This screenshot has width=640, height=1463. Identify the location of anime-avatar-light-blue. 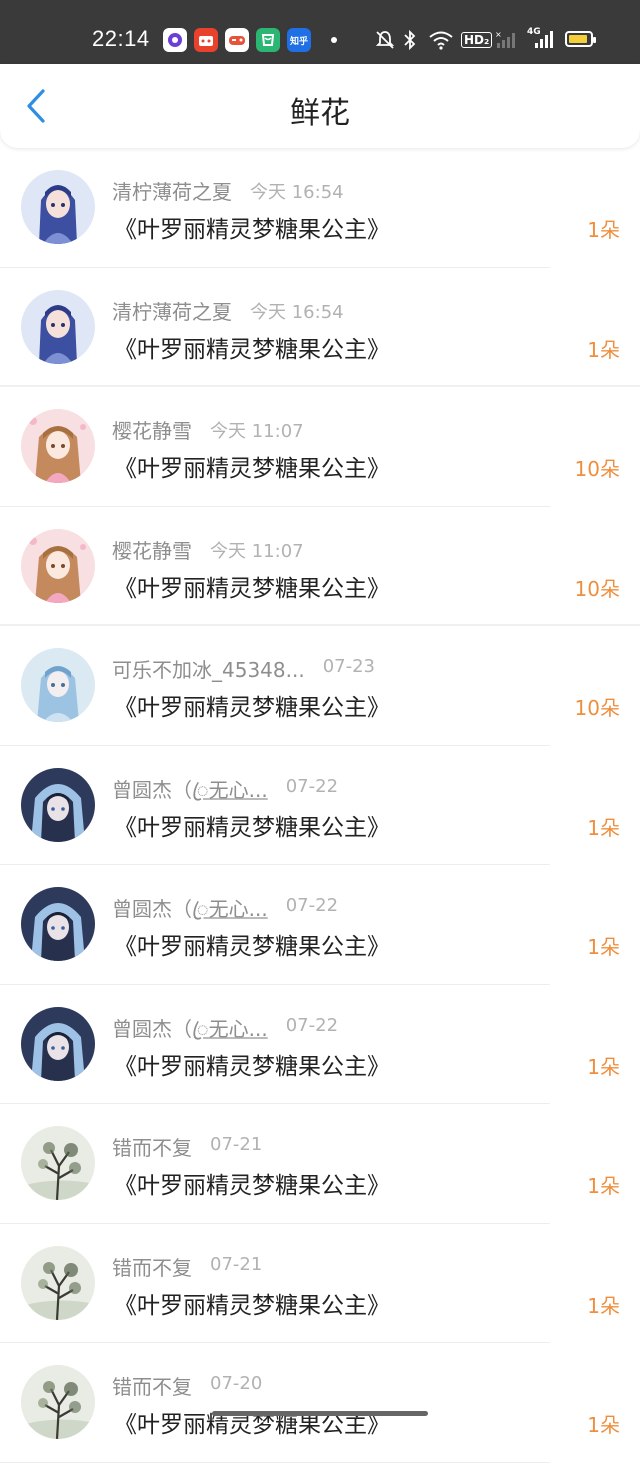
(58, 685).